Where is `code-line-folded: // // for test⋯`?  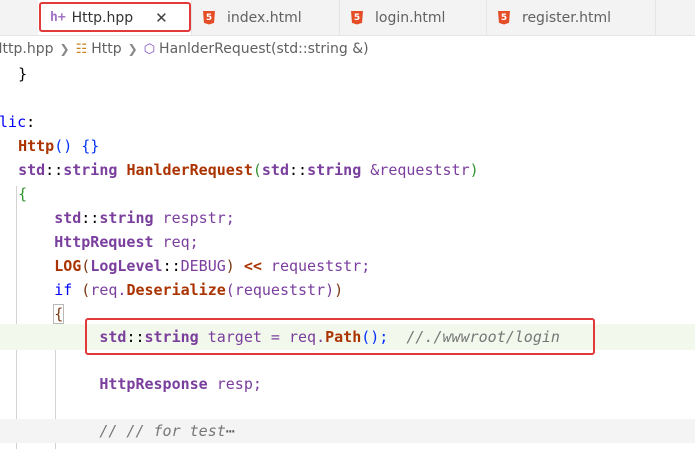 code-line-folded: // // for test⋯ is located at coordinates (347, 431).